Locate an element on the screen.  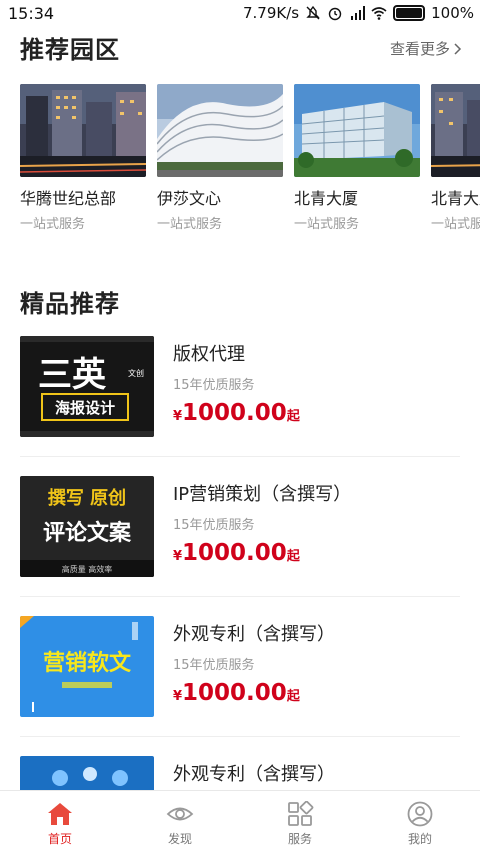
user-icon is located at coordinates (420, 814).